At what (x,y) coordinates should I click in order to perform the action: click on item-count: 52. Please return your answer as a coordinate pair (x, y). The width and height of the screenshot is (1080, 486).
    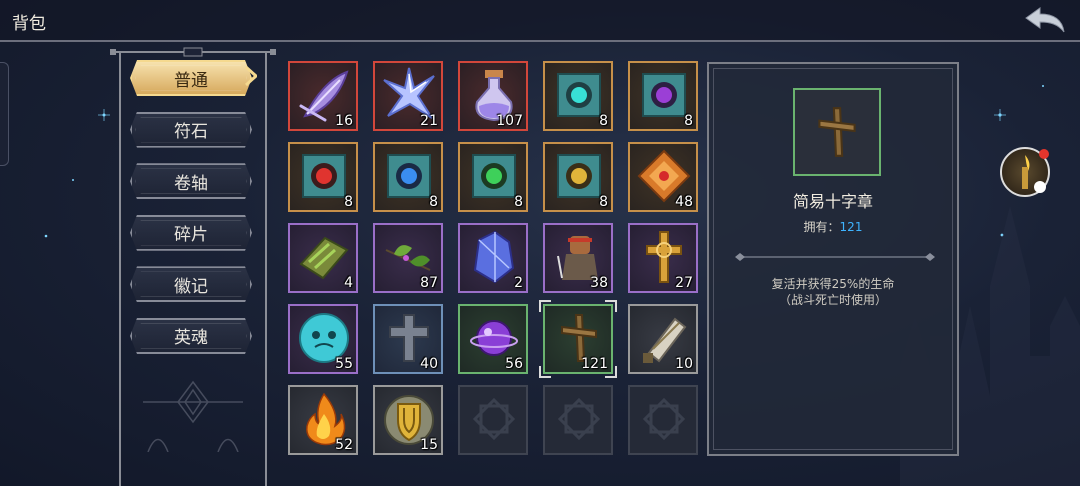
    Looking at the image, I should click on (344, 445).